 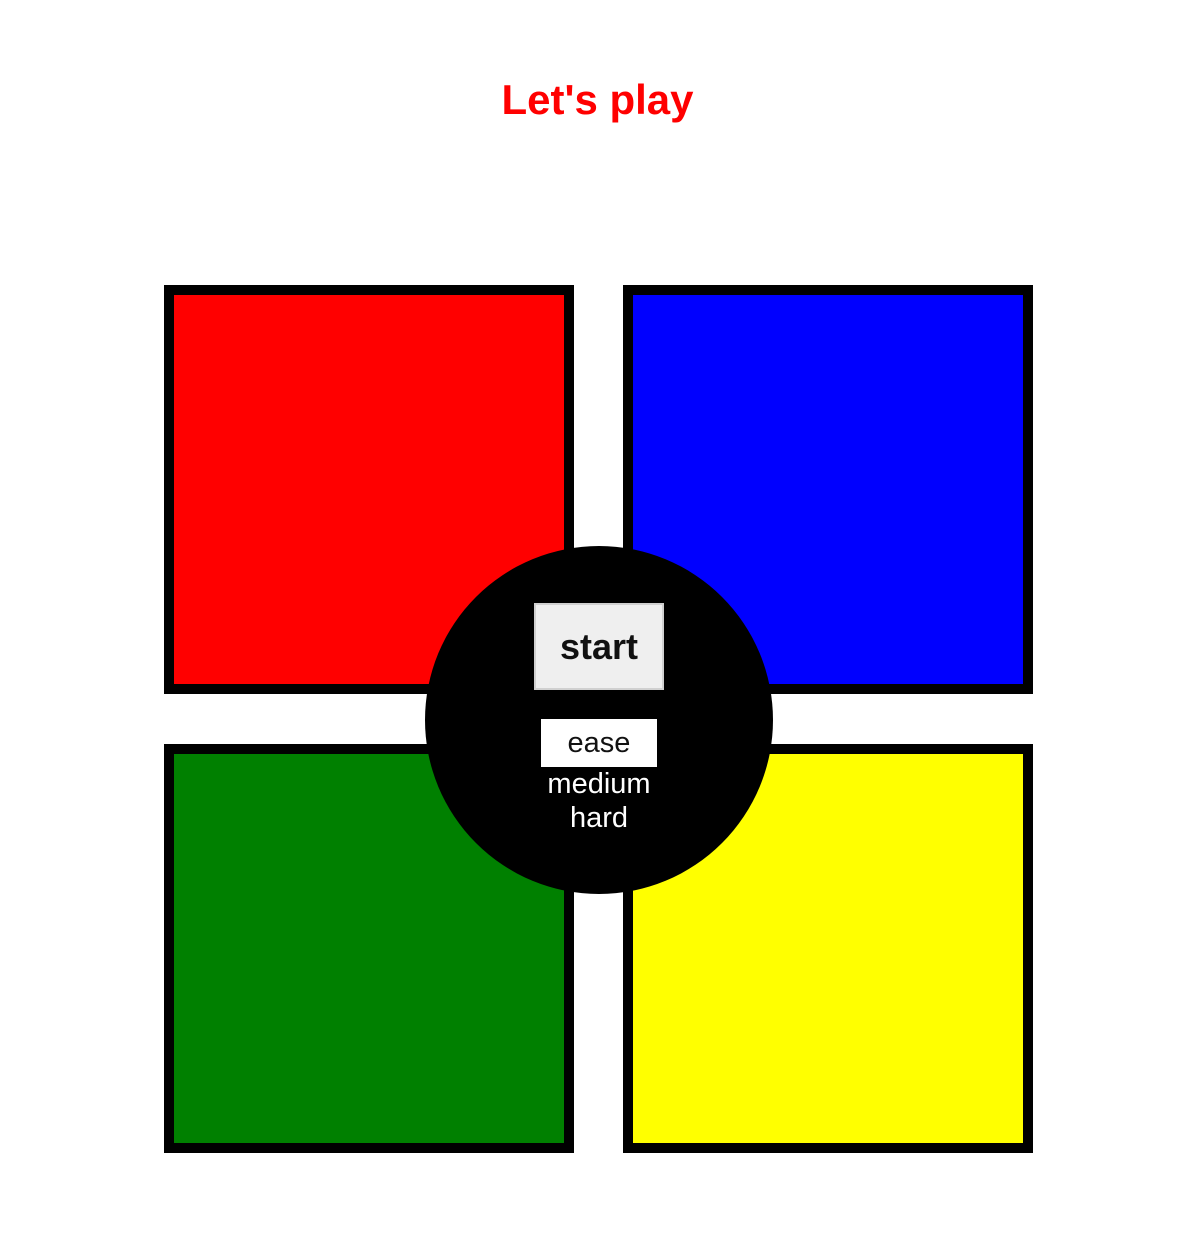 I want to click on difficulty-option-hard: hard, so click(x=599, y=818).